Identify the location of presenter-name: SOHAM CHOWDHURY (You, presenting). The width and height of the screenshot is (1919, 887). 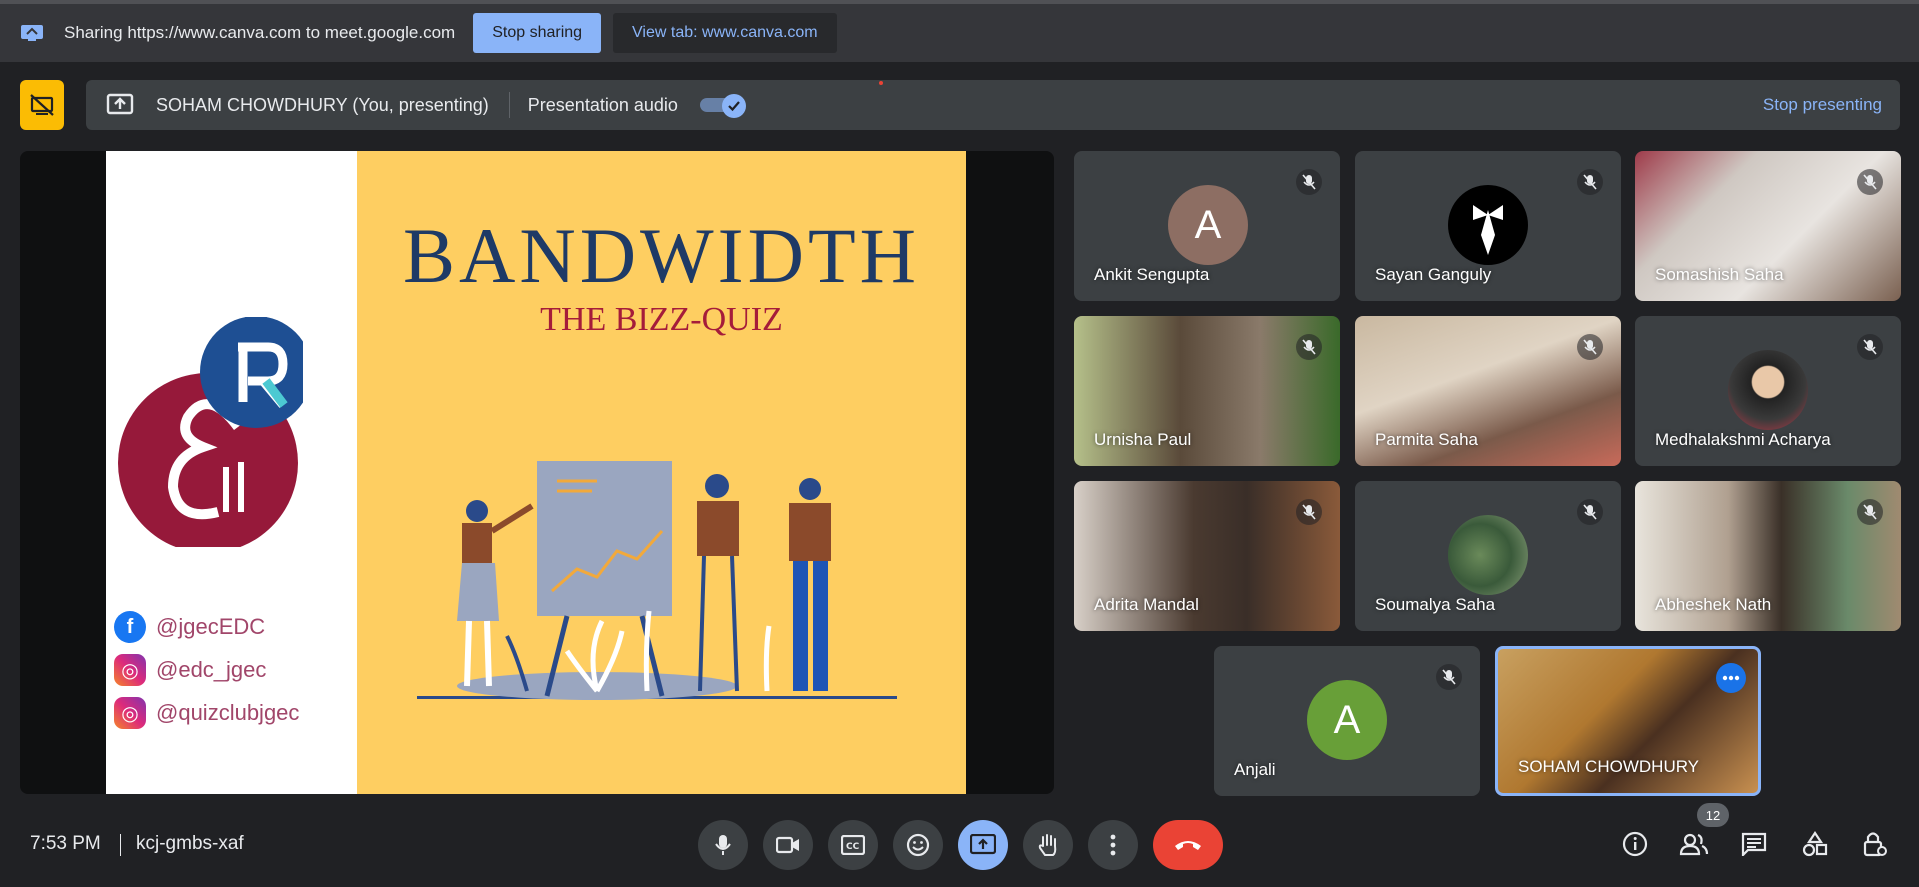
(322, 104).